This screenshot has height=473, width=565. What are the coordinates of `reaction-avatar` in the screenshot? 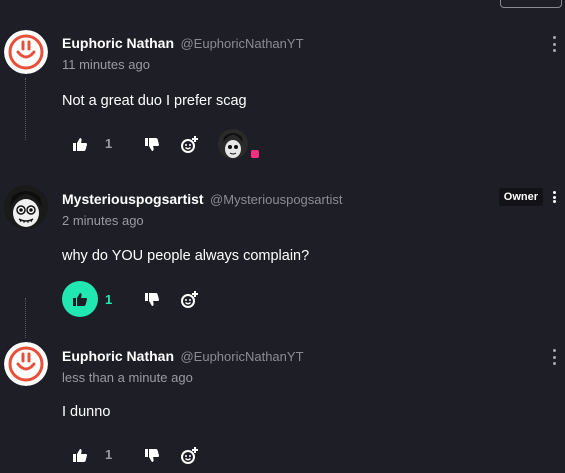 It's located at (233, 144).